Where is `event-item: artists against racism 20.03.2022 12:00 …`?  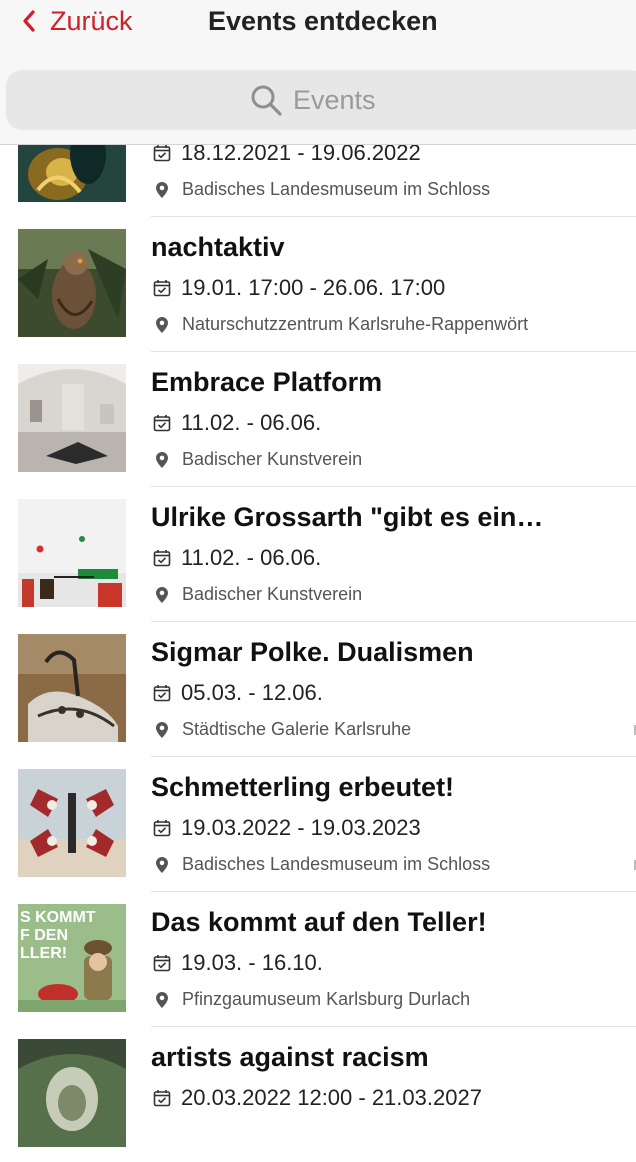 event-item: artists against racism 20.03.2022 12:00 … is located at coordinates (318, 1094).